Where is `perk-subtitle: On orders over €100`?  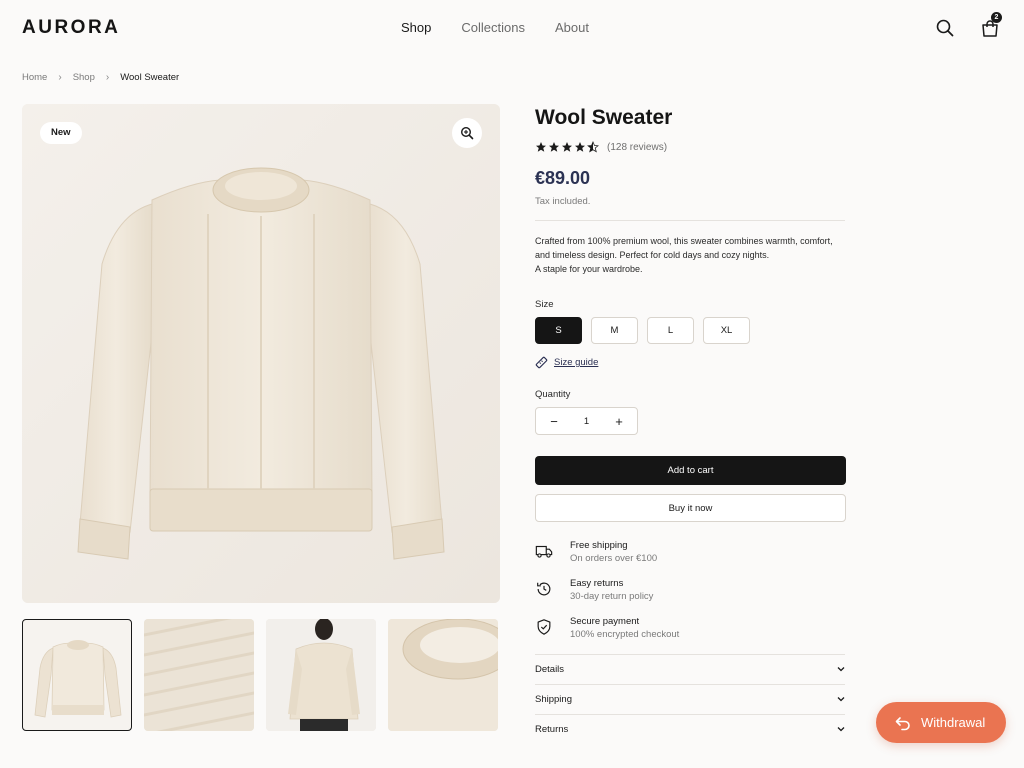 perk-subtitle: On orders over €100 is located at coordinates (614, 558).